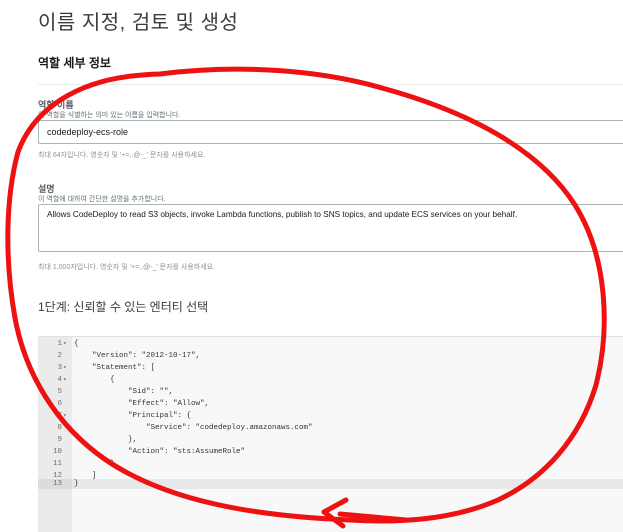 This screenshot has width=623, height=532. Describe the element at coordinates (330, 452) in the screenshot. I see `code-line: 10 "Action": "sts:AssumeRole"` at that location.